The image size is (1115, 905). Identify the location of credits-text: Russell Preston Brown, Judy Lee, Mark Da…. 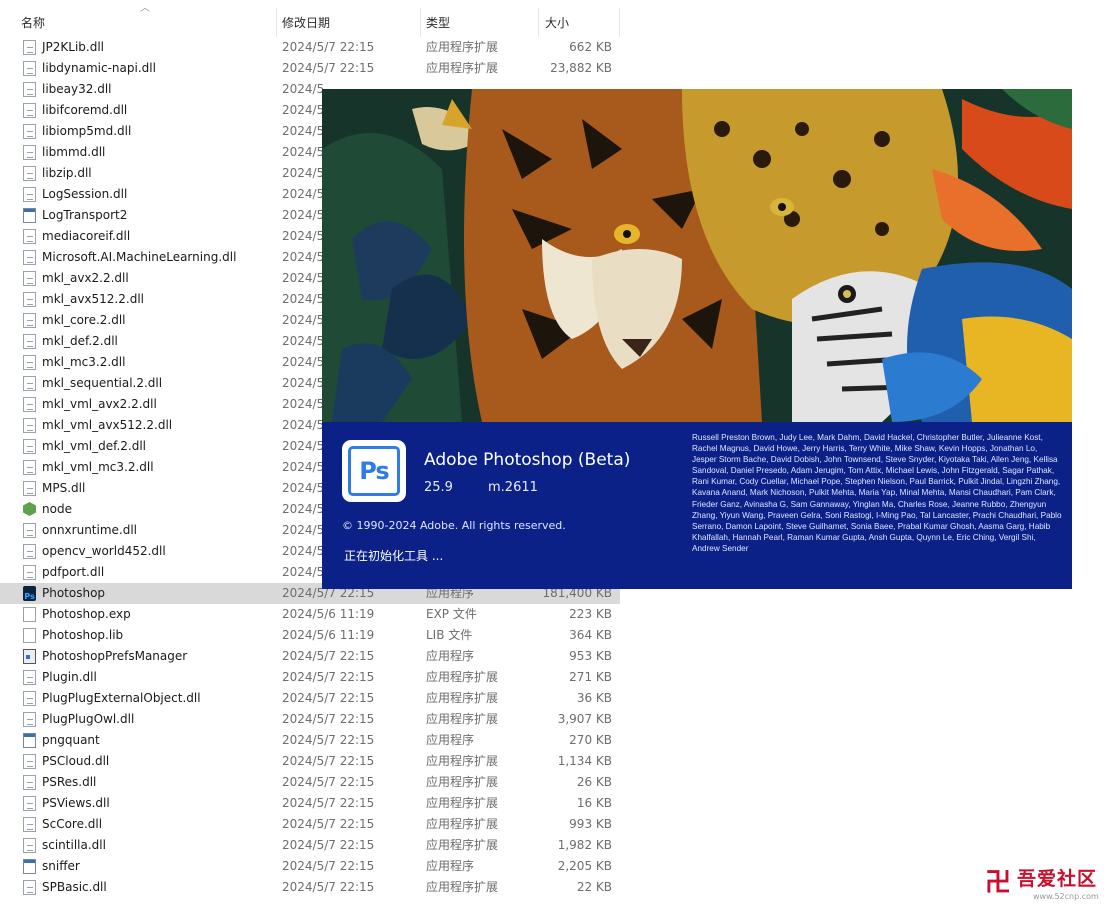
(877, 493).